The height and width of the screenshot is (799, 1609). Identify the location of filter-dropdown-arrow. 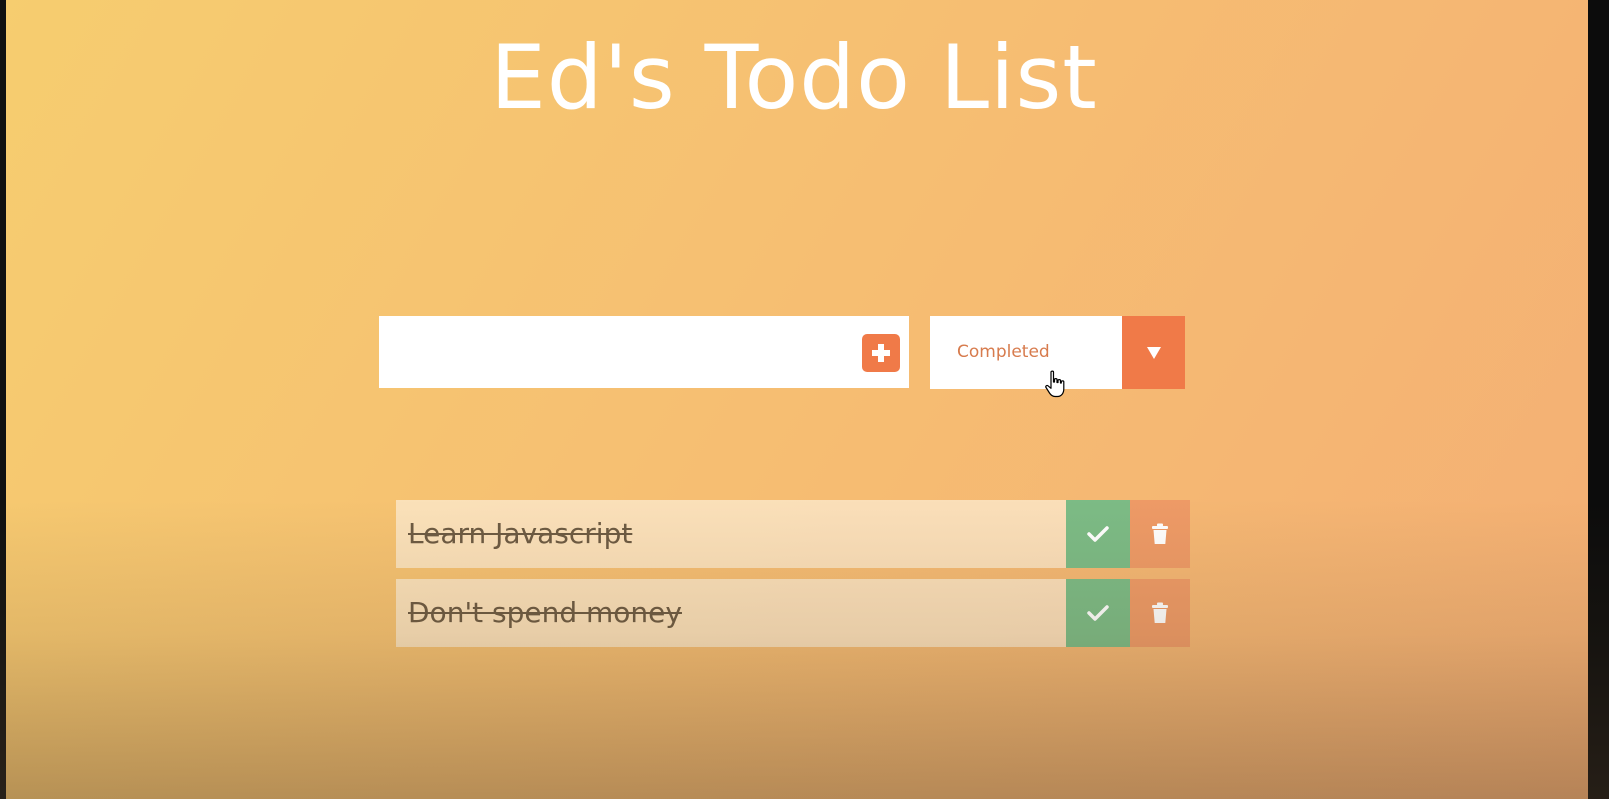
(1153, 352).